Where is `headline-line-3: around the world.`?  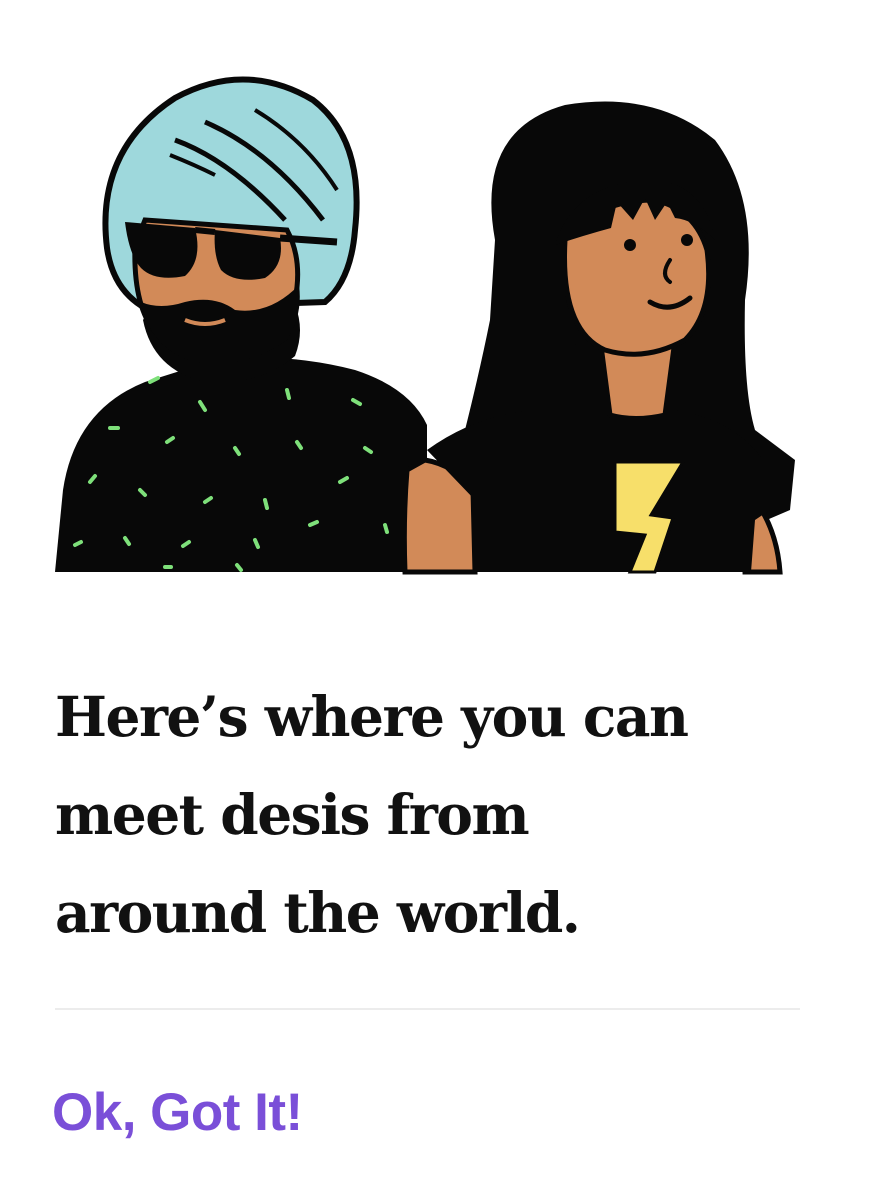 headline-line-3: around the world. is located at coordinates (318, 912).